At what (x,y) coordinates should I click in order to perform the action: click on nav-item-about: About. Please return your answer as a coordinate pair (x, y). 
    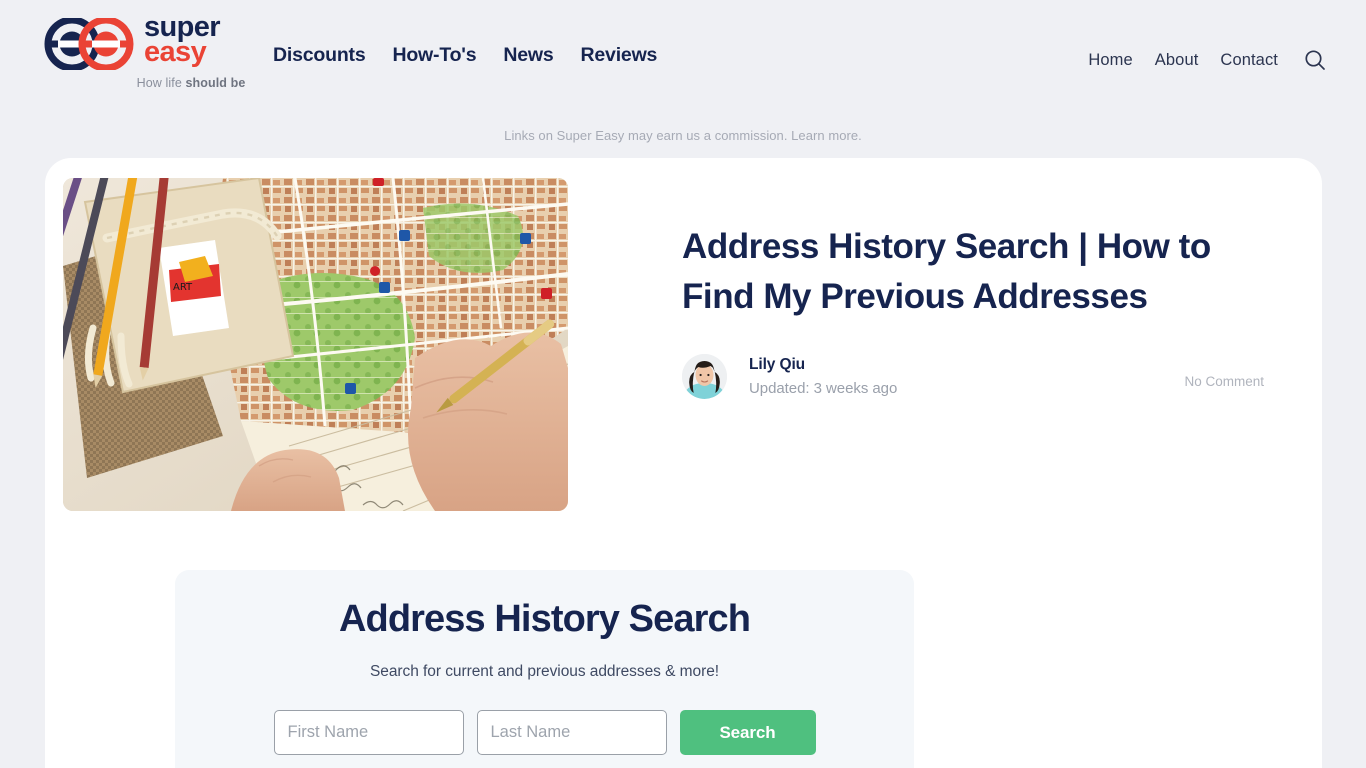
    Looking at the image, I should click on (1177, 60).